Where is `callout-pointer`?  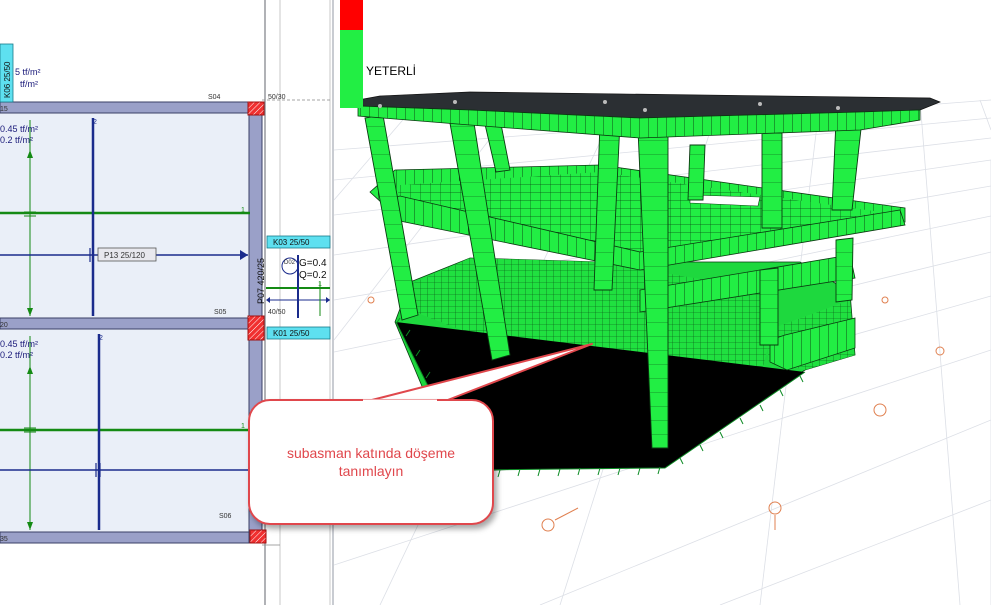 callout-pointer is located at coordinates (476, 373).